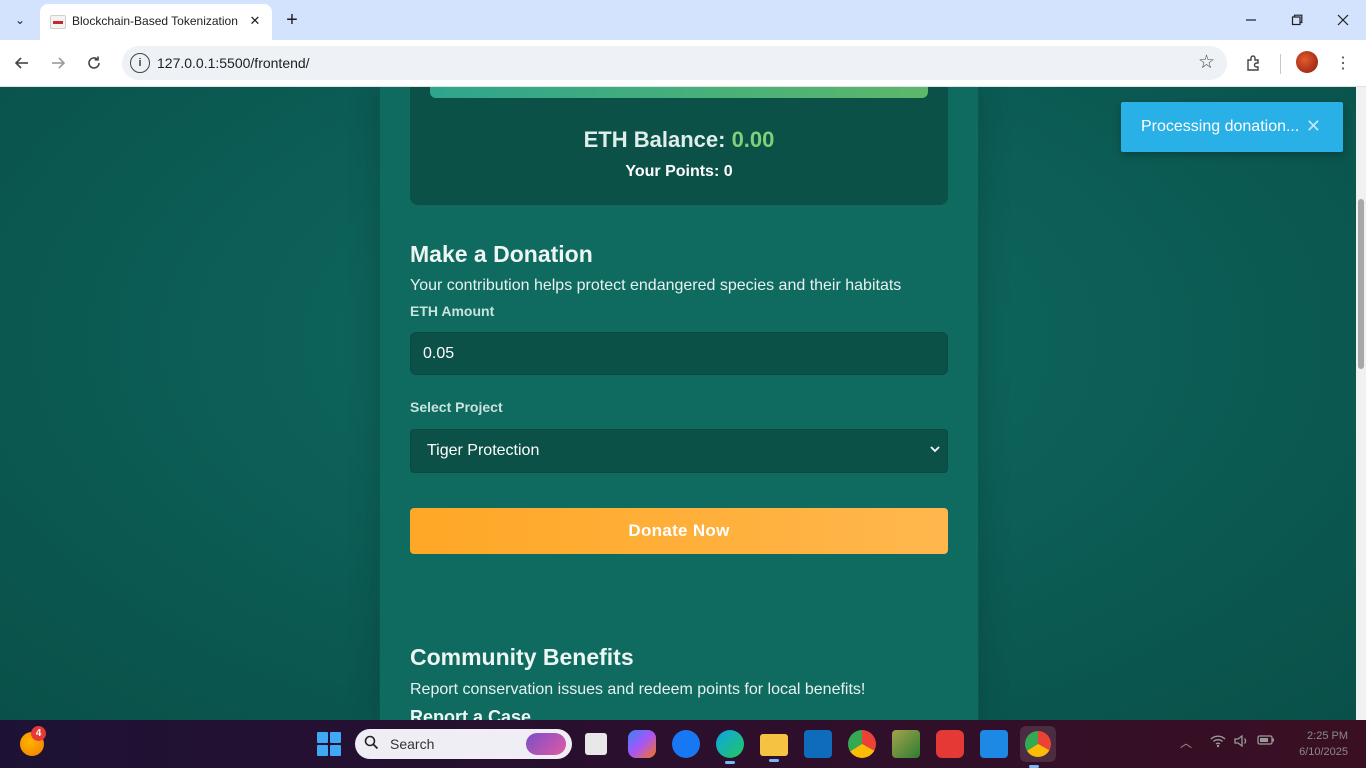  I want to click on toolbar-divider, so click(1280, 64).